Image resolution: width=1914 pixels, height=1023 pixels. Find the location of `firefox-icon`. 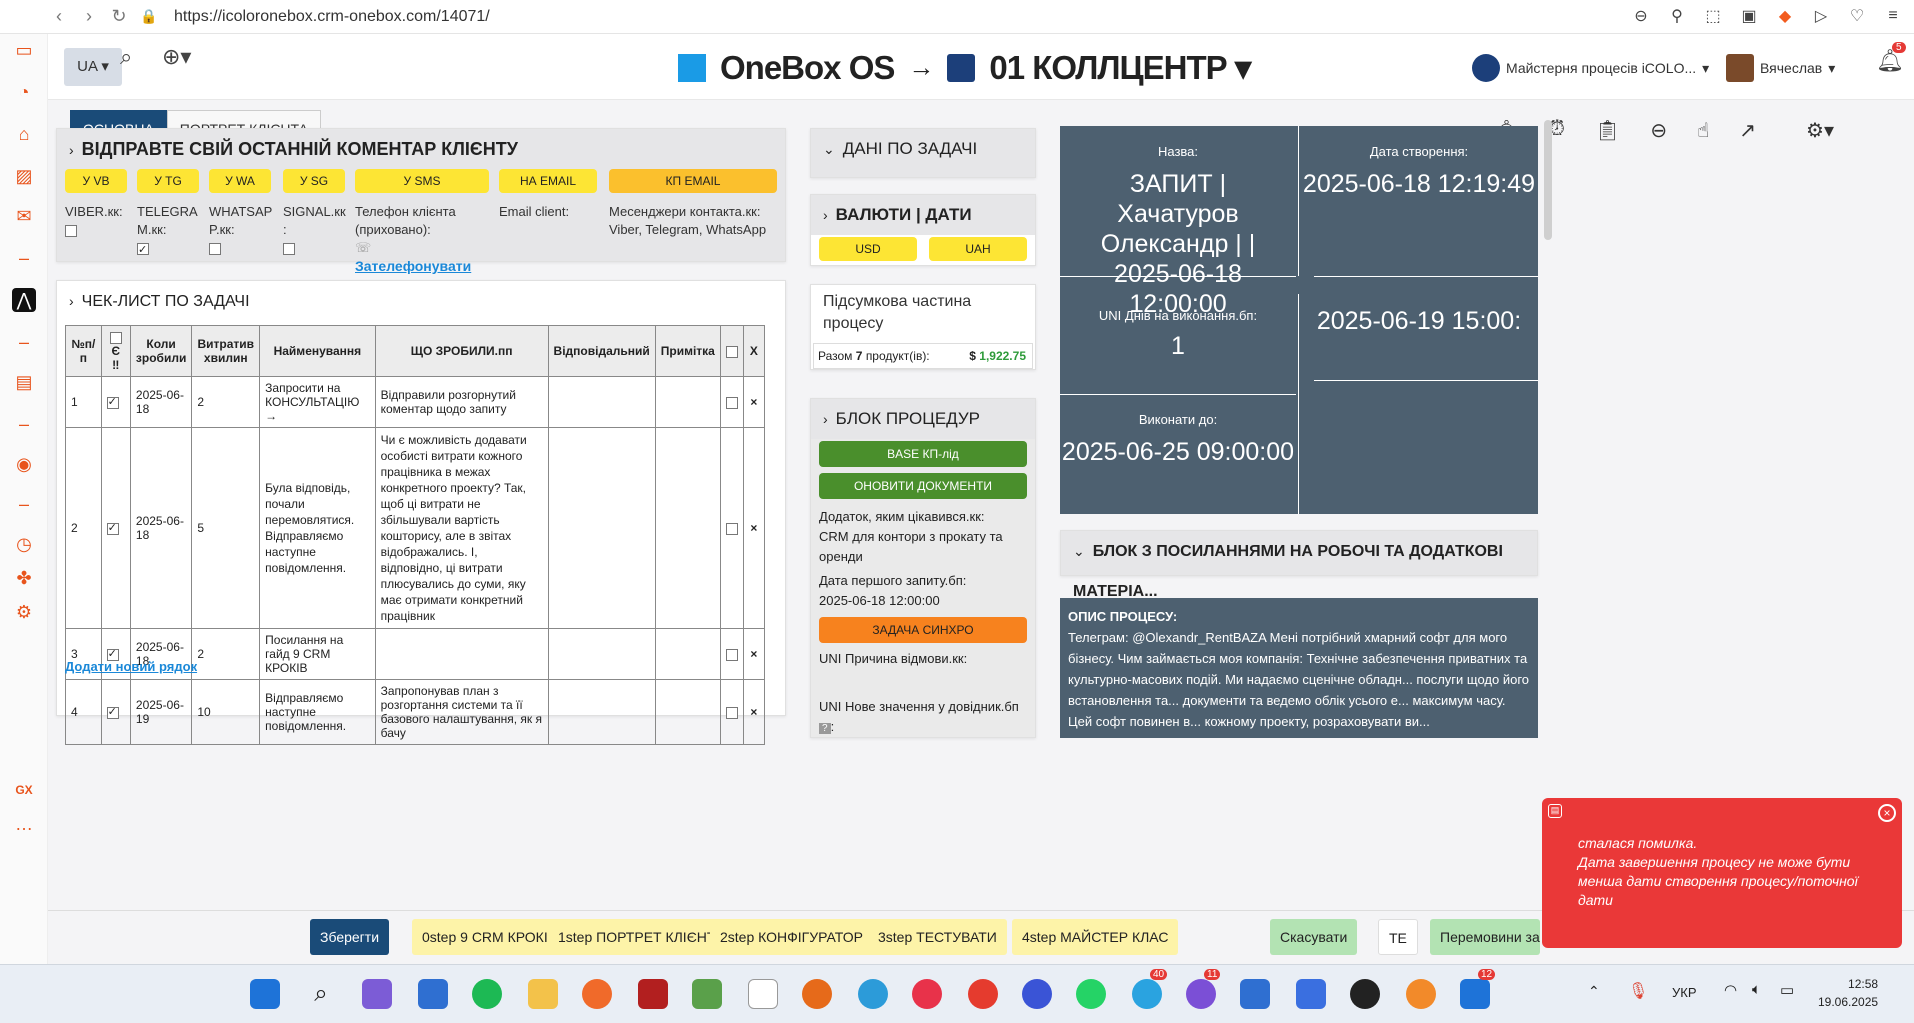

firefox-icon is located at coordinates (817, 994).